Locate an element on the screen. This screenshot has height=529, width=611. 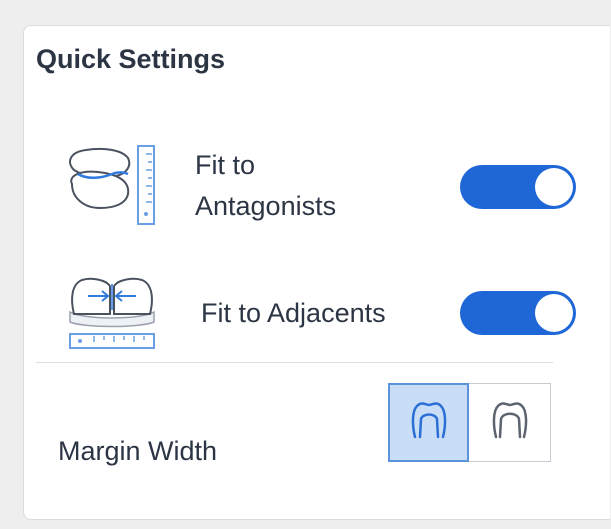
tooth-wide-margin-icon is located at coordinates (429, 422).